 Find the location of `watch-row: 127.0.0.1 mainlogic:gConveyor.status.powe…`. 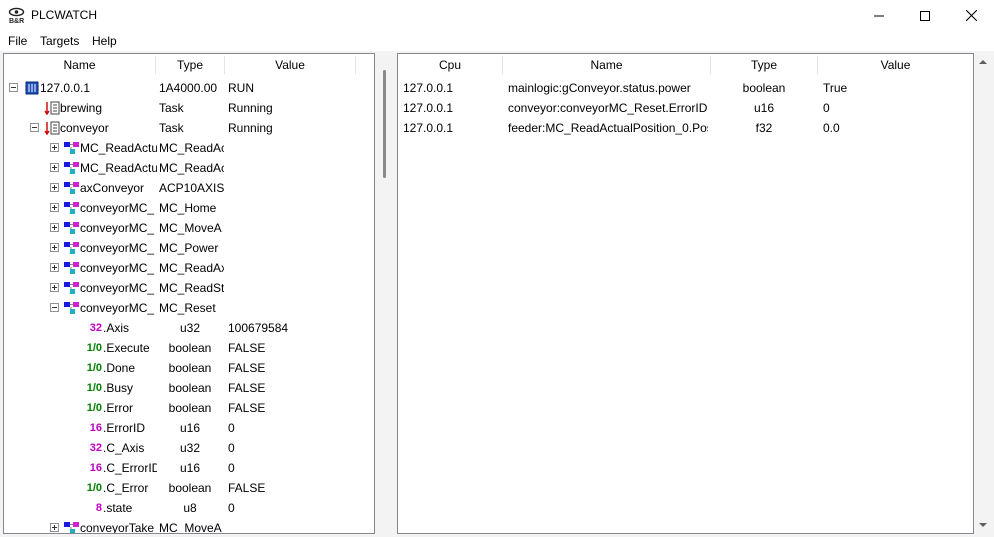

watch-row: 127.0.0.1 mainlogic:gConveyor.status.powe… is located at coordinates (685, 88).